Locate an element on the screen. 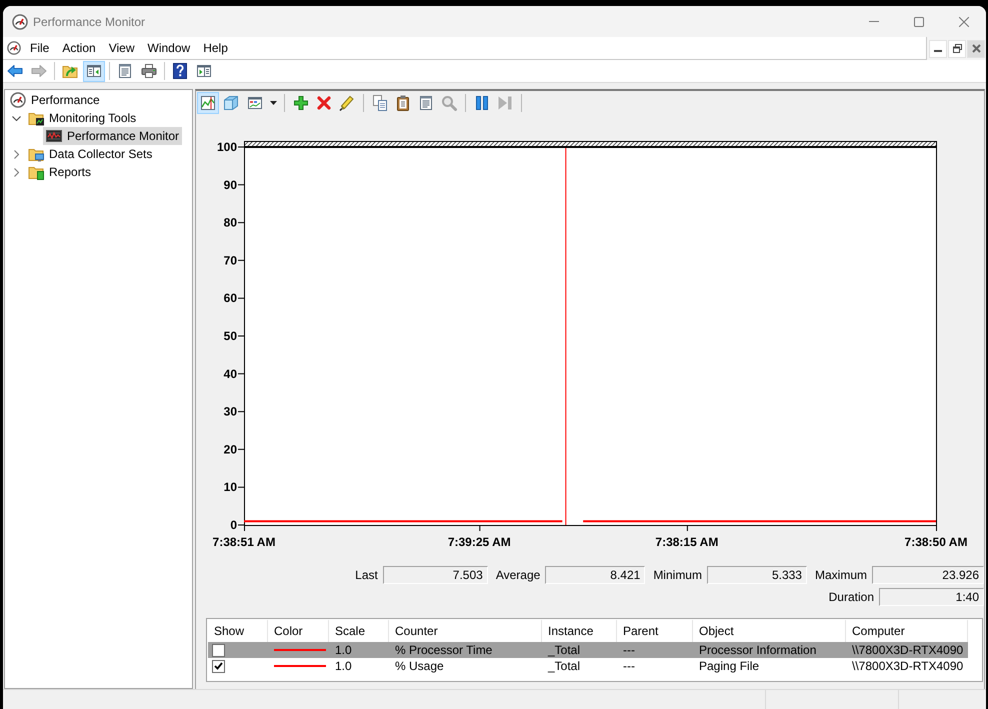 The width and height of the screenshot is (988, 709). stat-value-field: 23.926 is located at coordinates (928, 575).